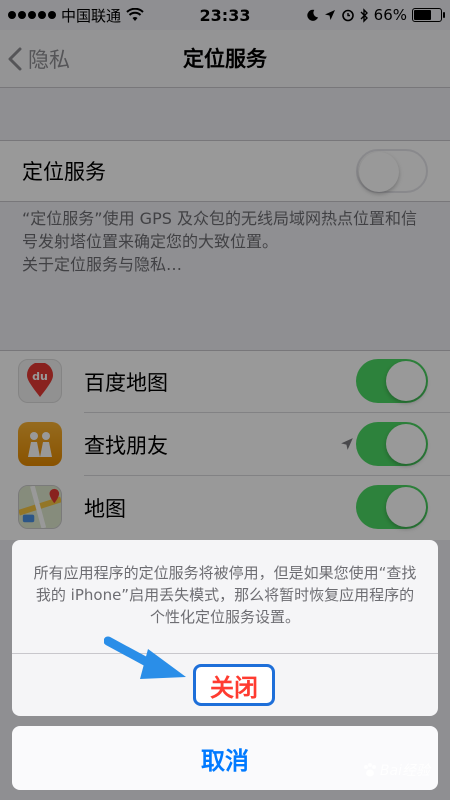 This screenshot has height=800, width=450. Describe the element at coordinates (404, 771) in the screenshot. I see `watermark-text: Bai经验` at that location.